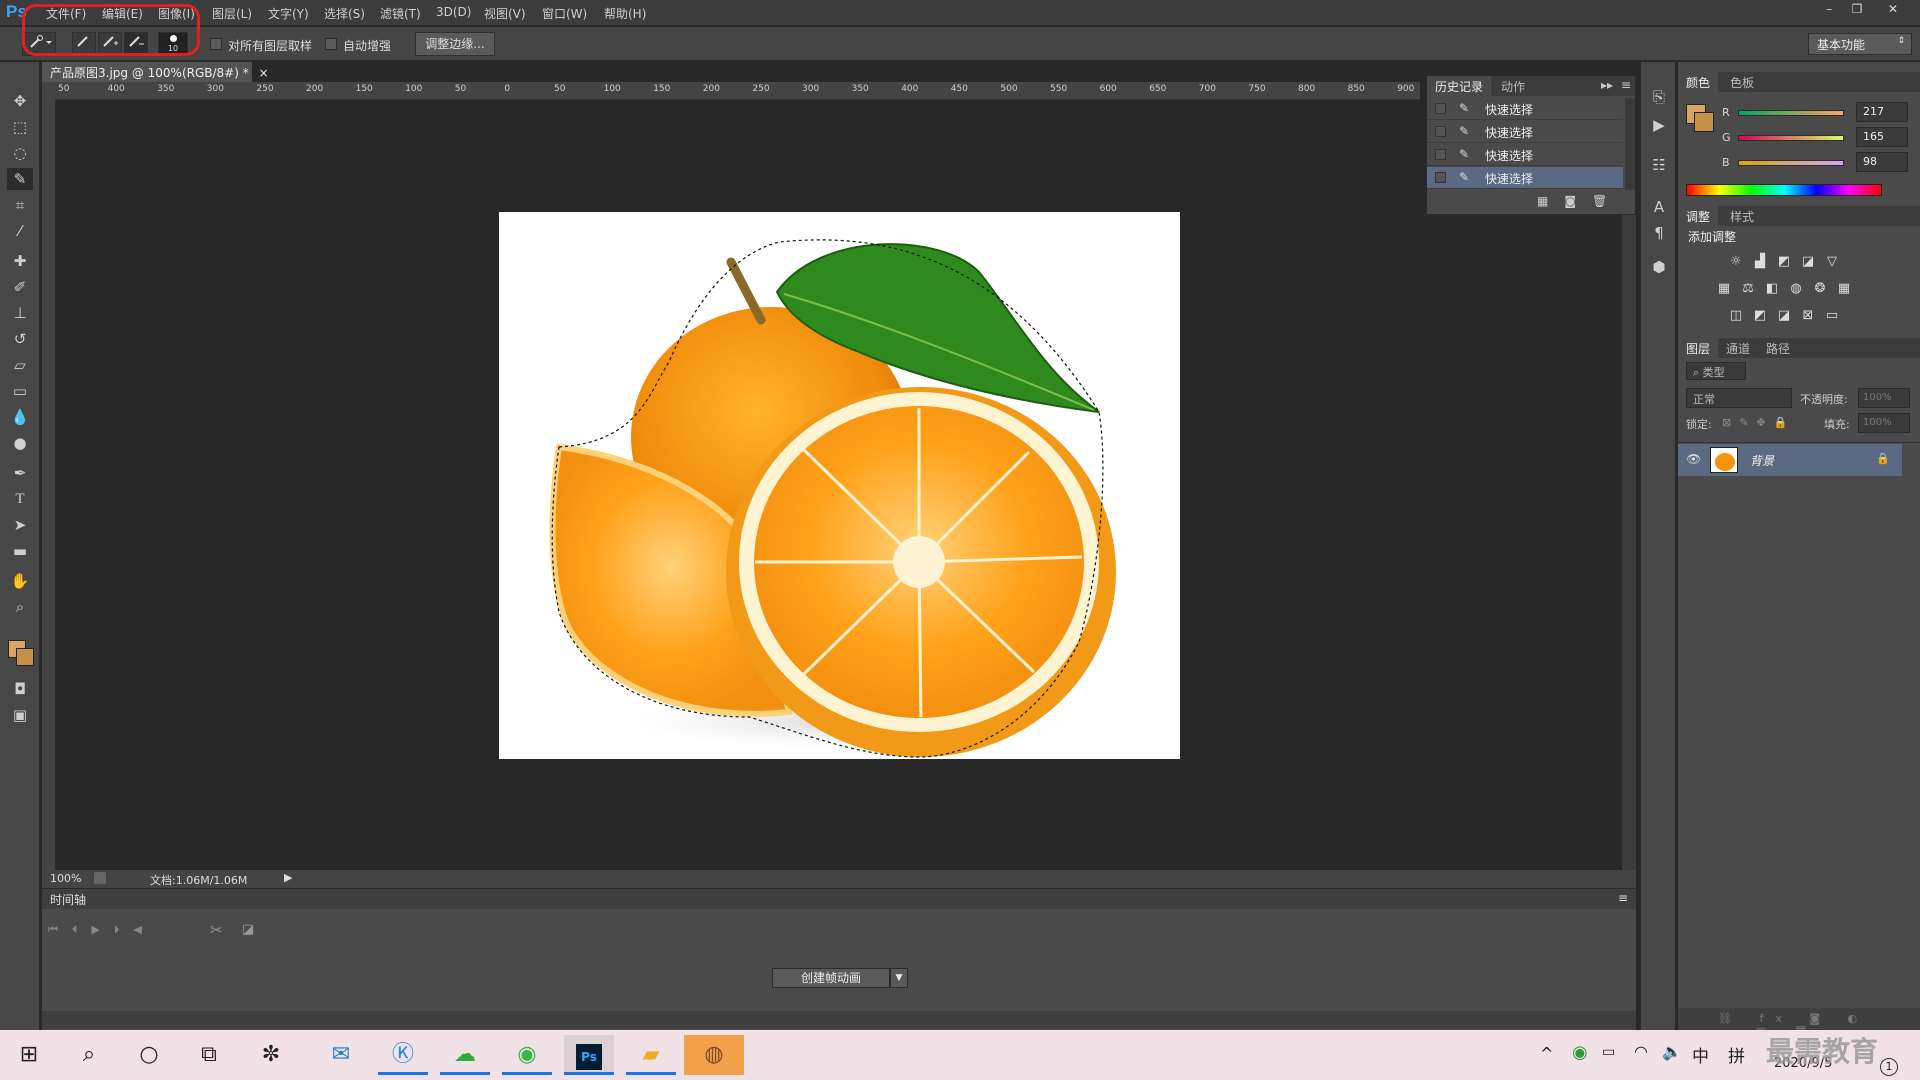  What do you see at coordinates (1630, 144) in the screenshot?
I see `history-scrollbar` at bounding box center [1630, 144].